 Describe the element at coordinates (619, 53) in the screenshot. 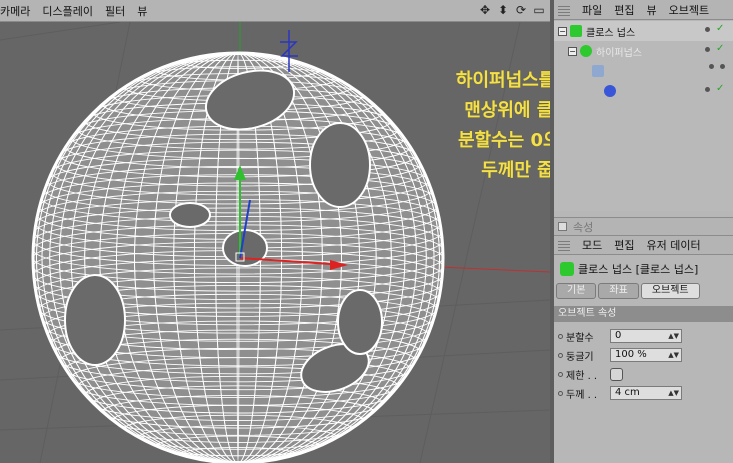

I see `tree-item-label: 하이퍼넙스` at that location.